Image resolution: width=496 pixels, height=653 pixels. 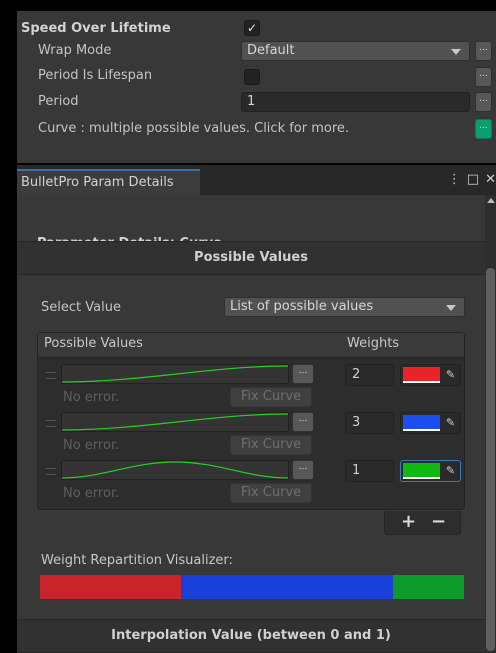 I want to click on close-icon: ✕, so click(x=490, y=179).